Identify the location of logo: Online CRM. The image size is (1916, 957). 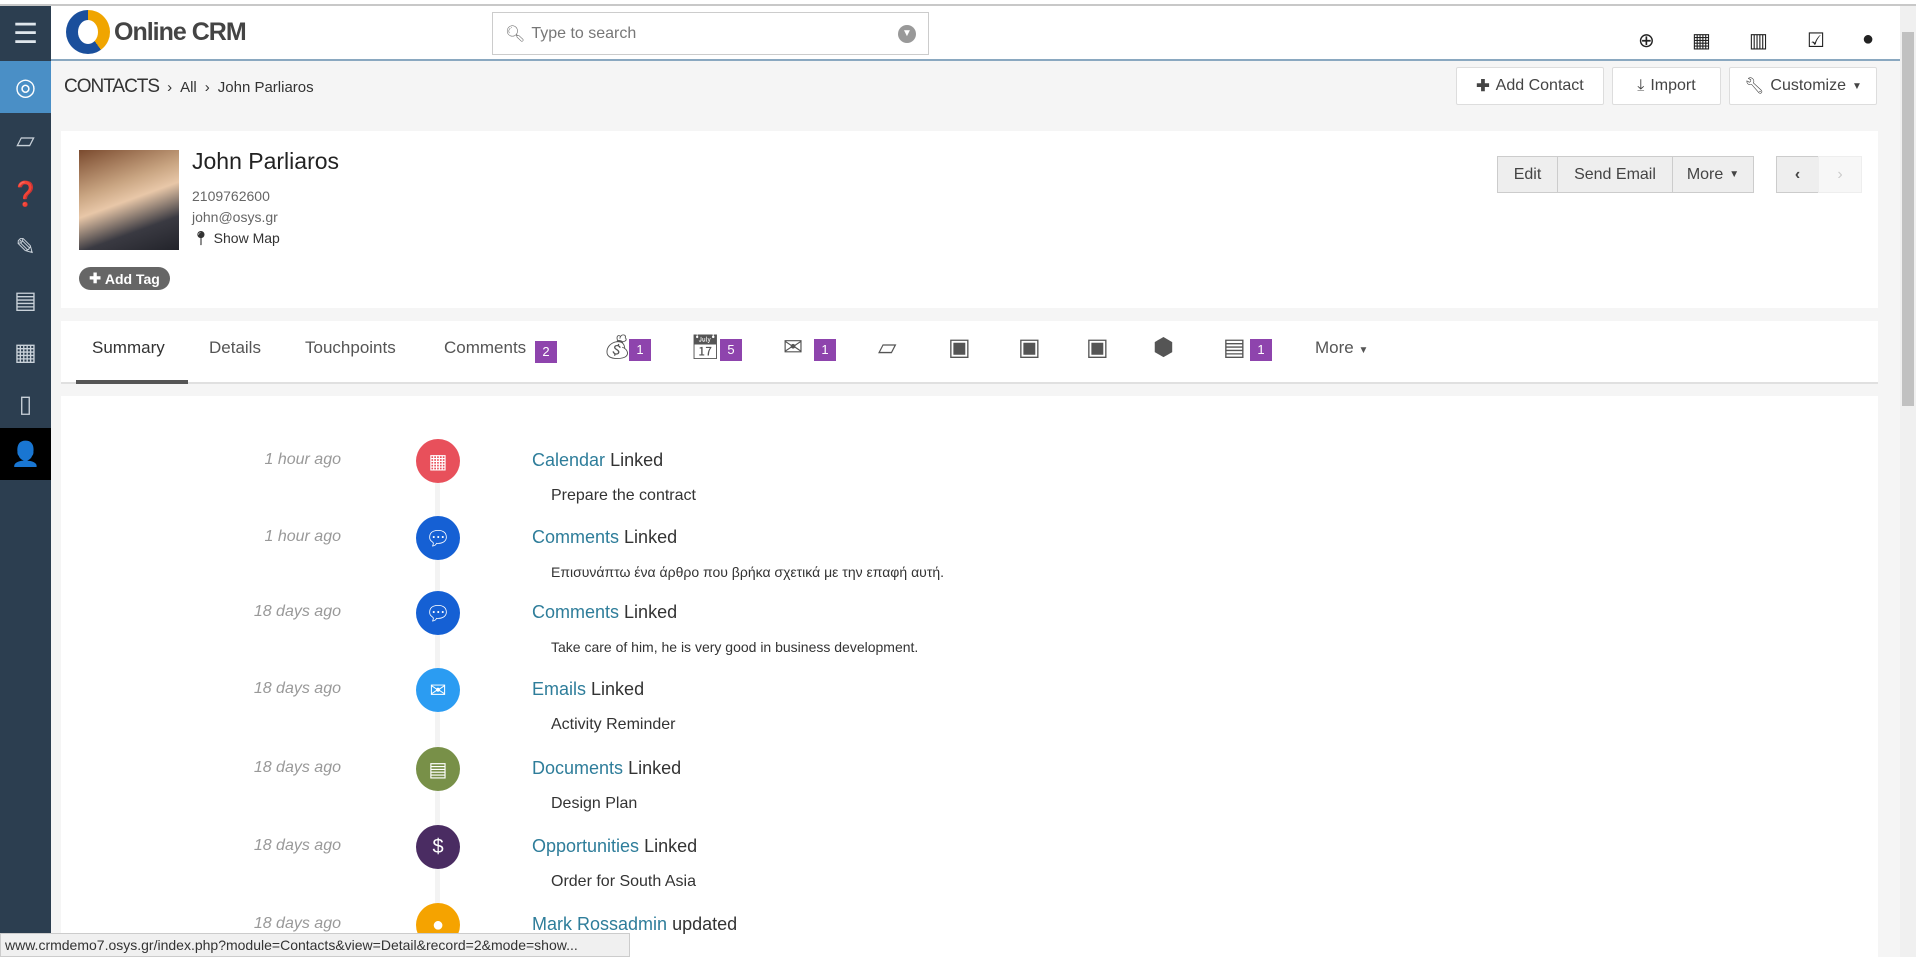
(156, 32).